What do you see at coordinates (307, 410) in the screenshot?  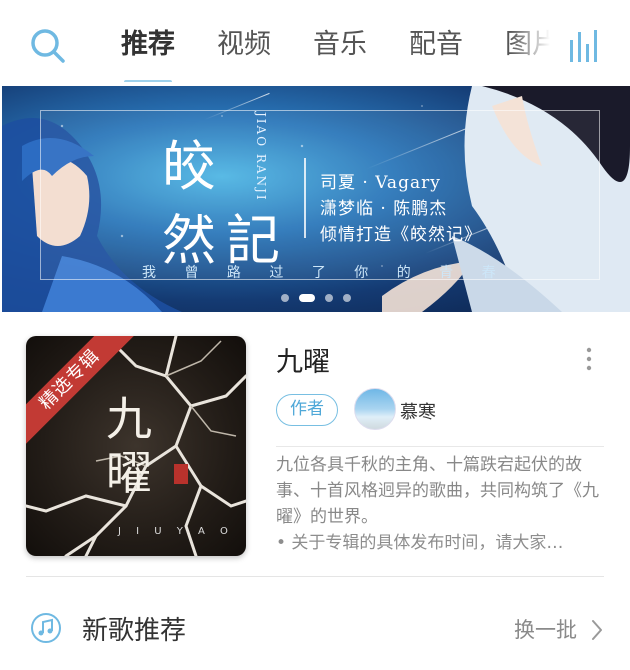 I see `role-badge: 作者` at bounding box center [307, 410].